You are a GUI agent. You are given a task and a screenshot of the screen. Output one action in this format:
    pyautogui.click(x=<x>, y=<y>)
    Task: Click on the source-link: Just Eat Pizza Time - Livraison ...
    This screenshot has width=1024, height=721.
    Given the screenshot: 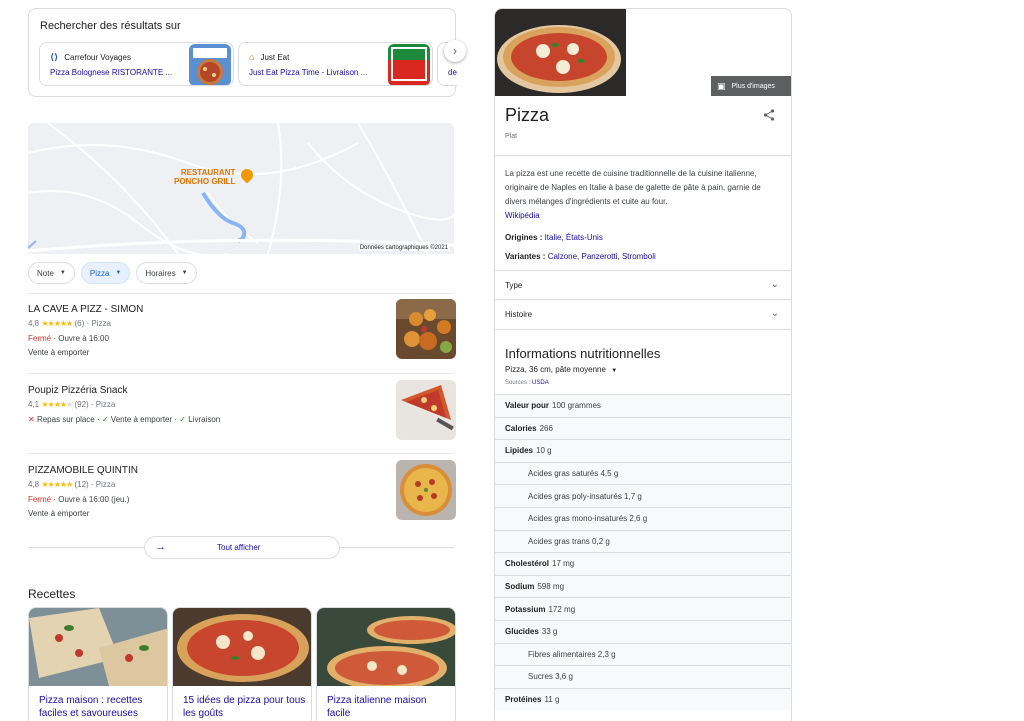 What is the action you would take?
    pyautogui.click(x=308, y=72)
    